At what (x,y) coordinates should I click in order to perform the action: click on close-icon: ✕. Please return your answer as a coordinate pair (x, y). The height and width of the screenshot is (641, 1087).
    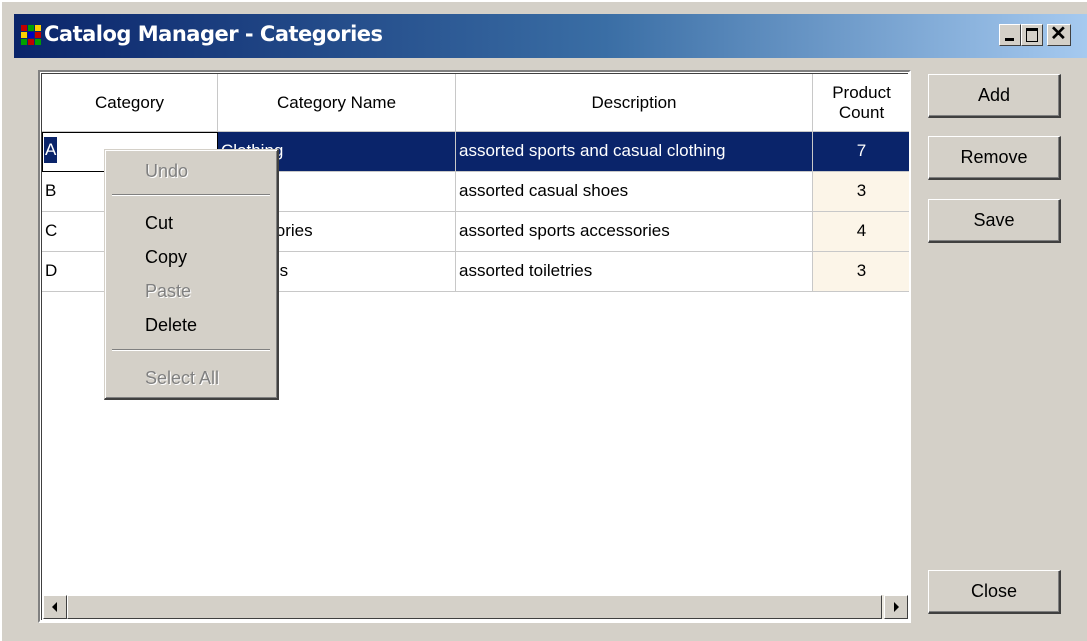
    Looking at the image, I should click on (1058, 34).